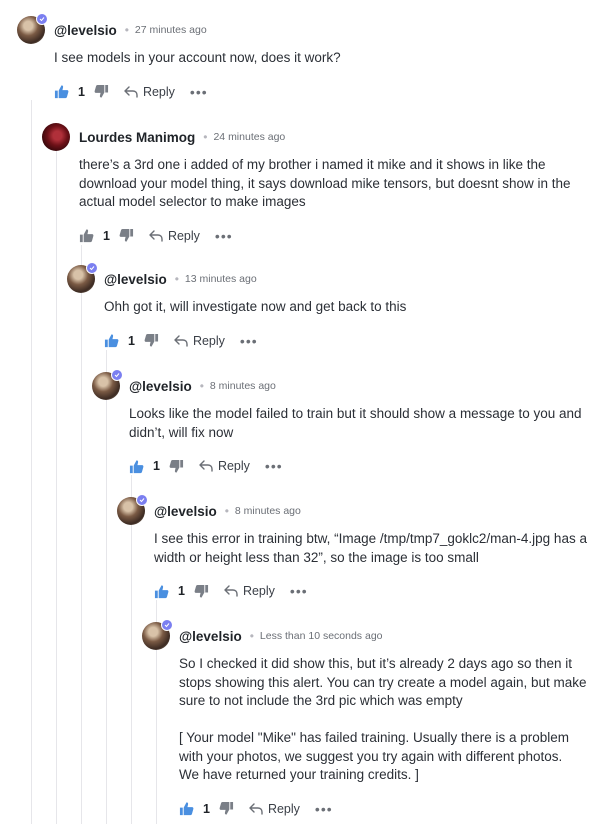  What do you see at coordinates (137, 137) in the screenshot?
I see `username: Lourdes Manimog` at bounding box center [137, 137].